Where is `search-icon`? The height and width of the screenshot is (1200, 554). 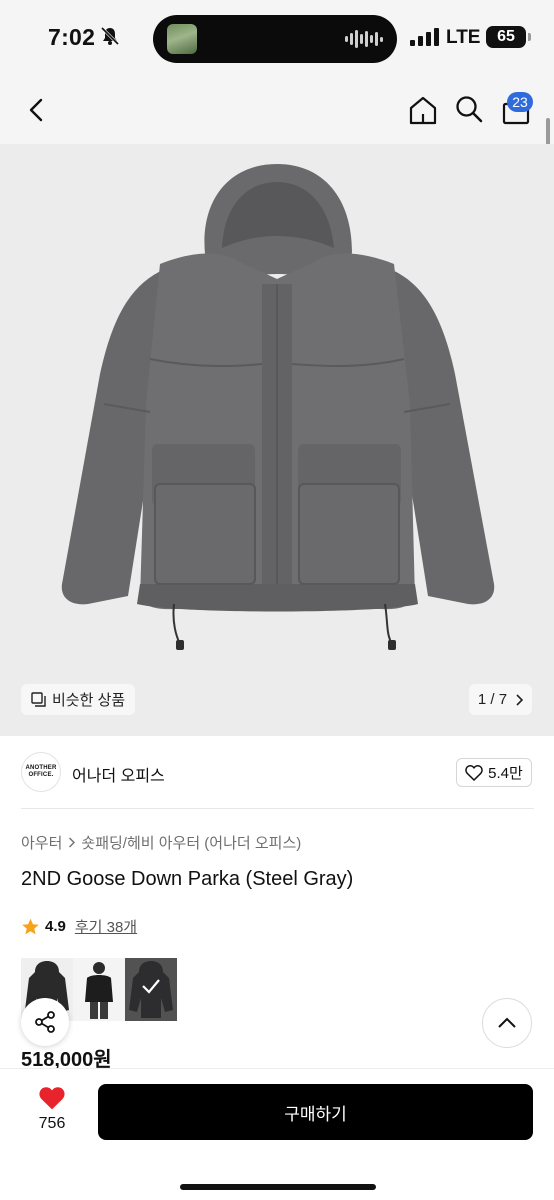 search-icon is located at coordinates (469, 109).